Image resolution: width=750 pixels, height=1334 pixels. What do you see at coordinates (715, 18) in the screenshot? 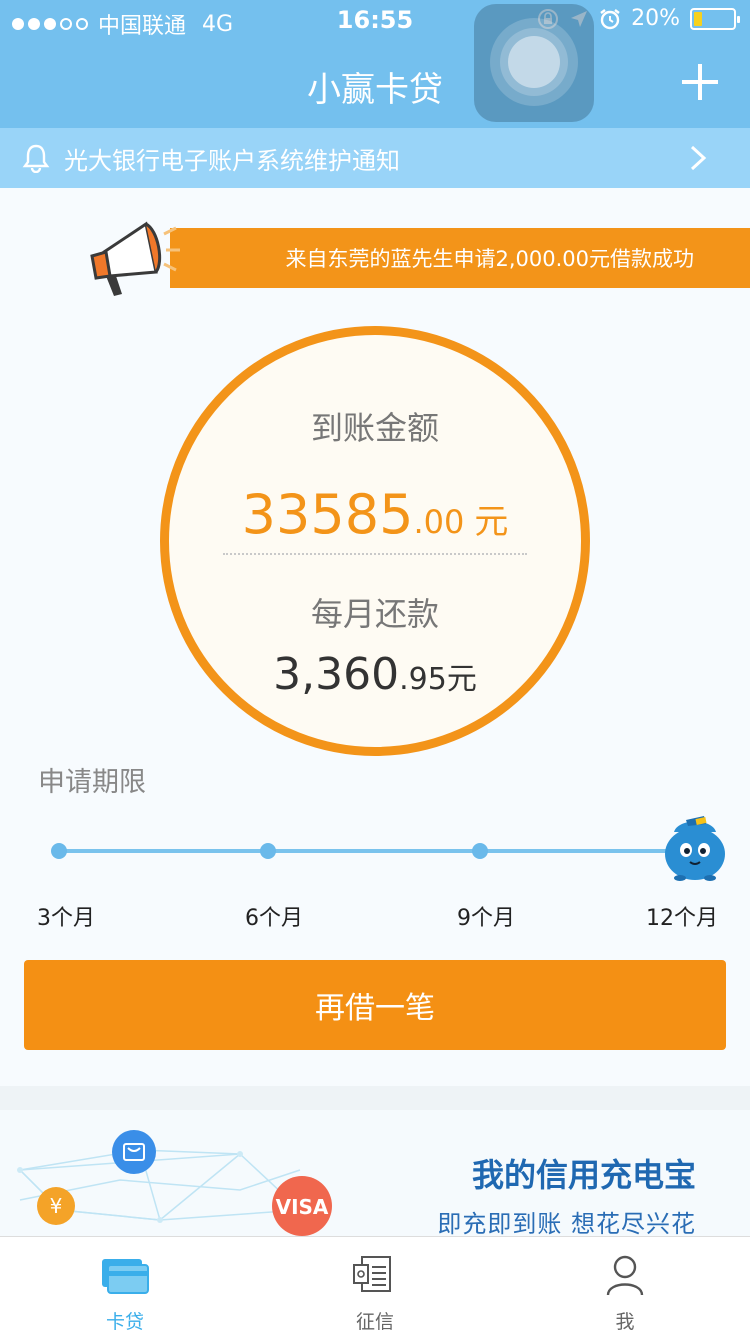
I see `battery-icon` at bounding box center [715, 18].